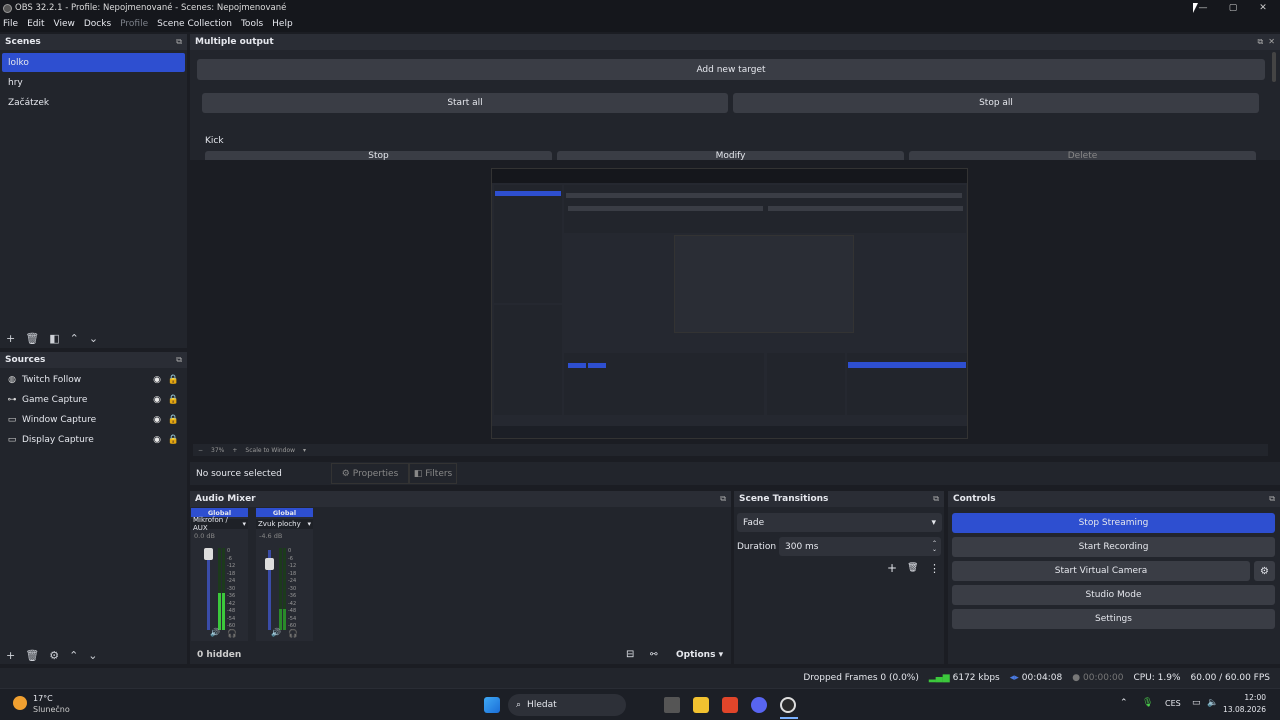 Image resolution: width=1280 pixels, height=720 pixels. What do you see at coordinates (32, 655) in the screenshot?
I see `remove-source-icon: 🗑` at bounding box center [32, 655].